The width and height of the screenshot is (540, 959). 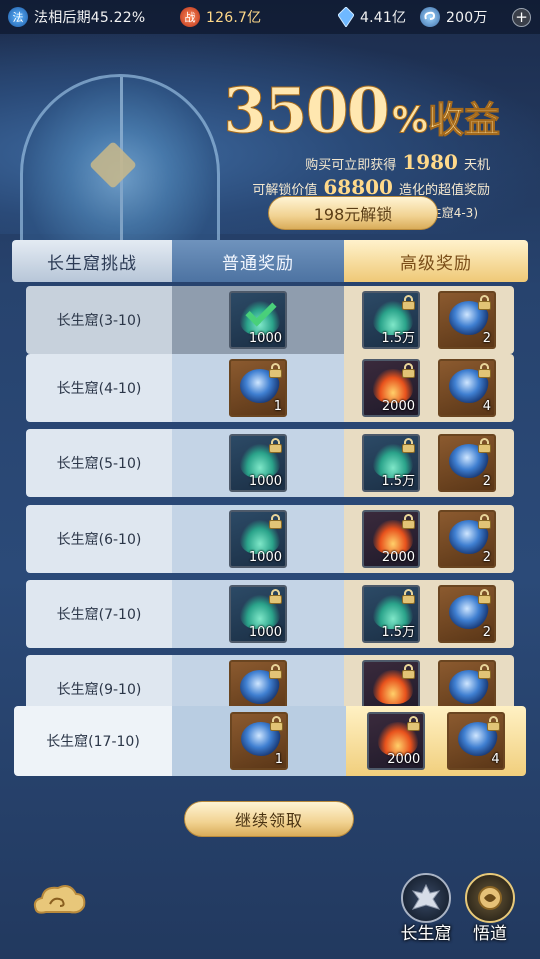 I want to click on column-challenge: 长生窟挑战, so click(x=92, y=261).